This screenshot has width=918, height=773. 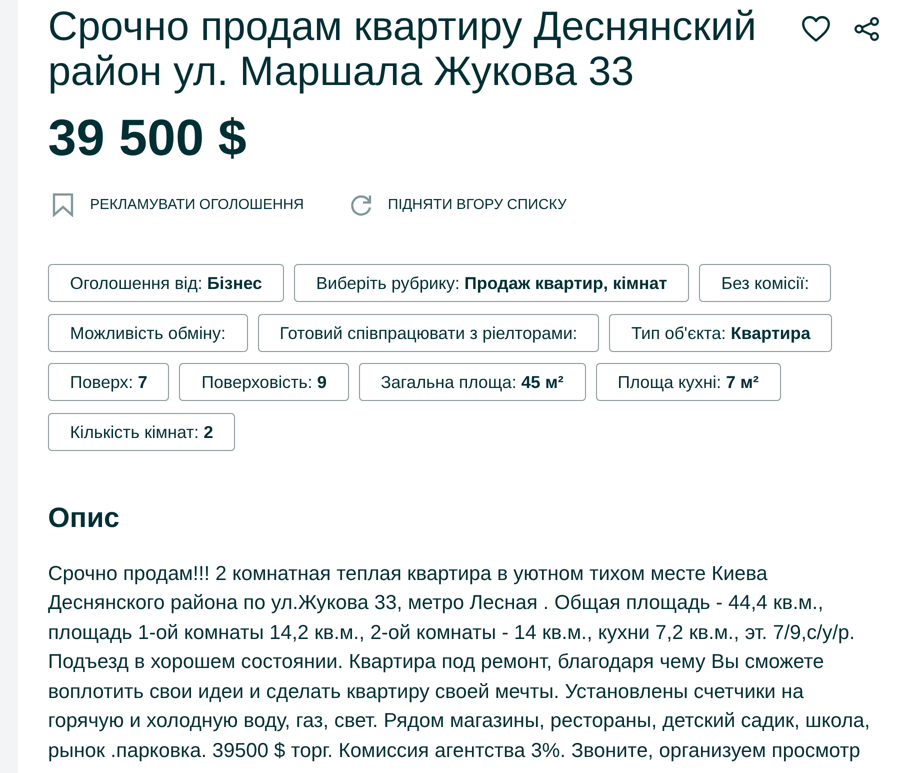 What do you see at coordinates (148, 138) in the screenshot?
I see `price: 39 500 $` at bounding box center [148, 138].